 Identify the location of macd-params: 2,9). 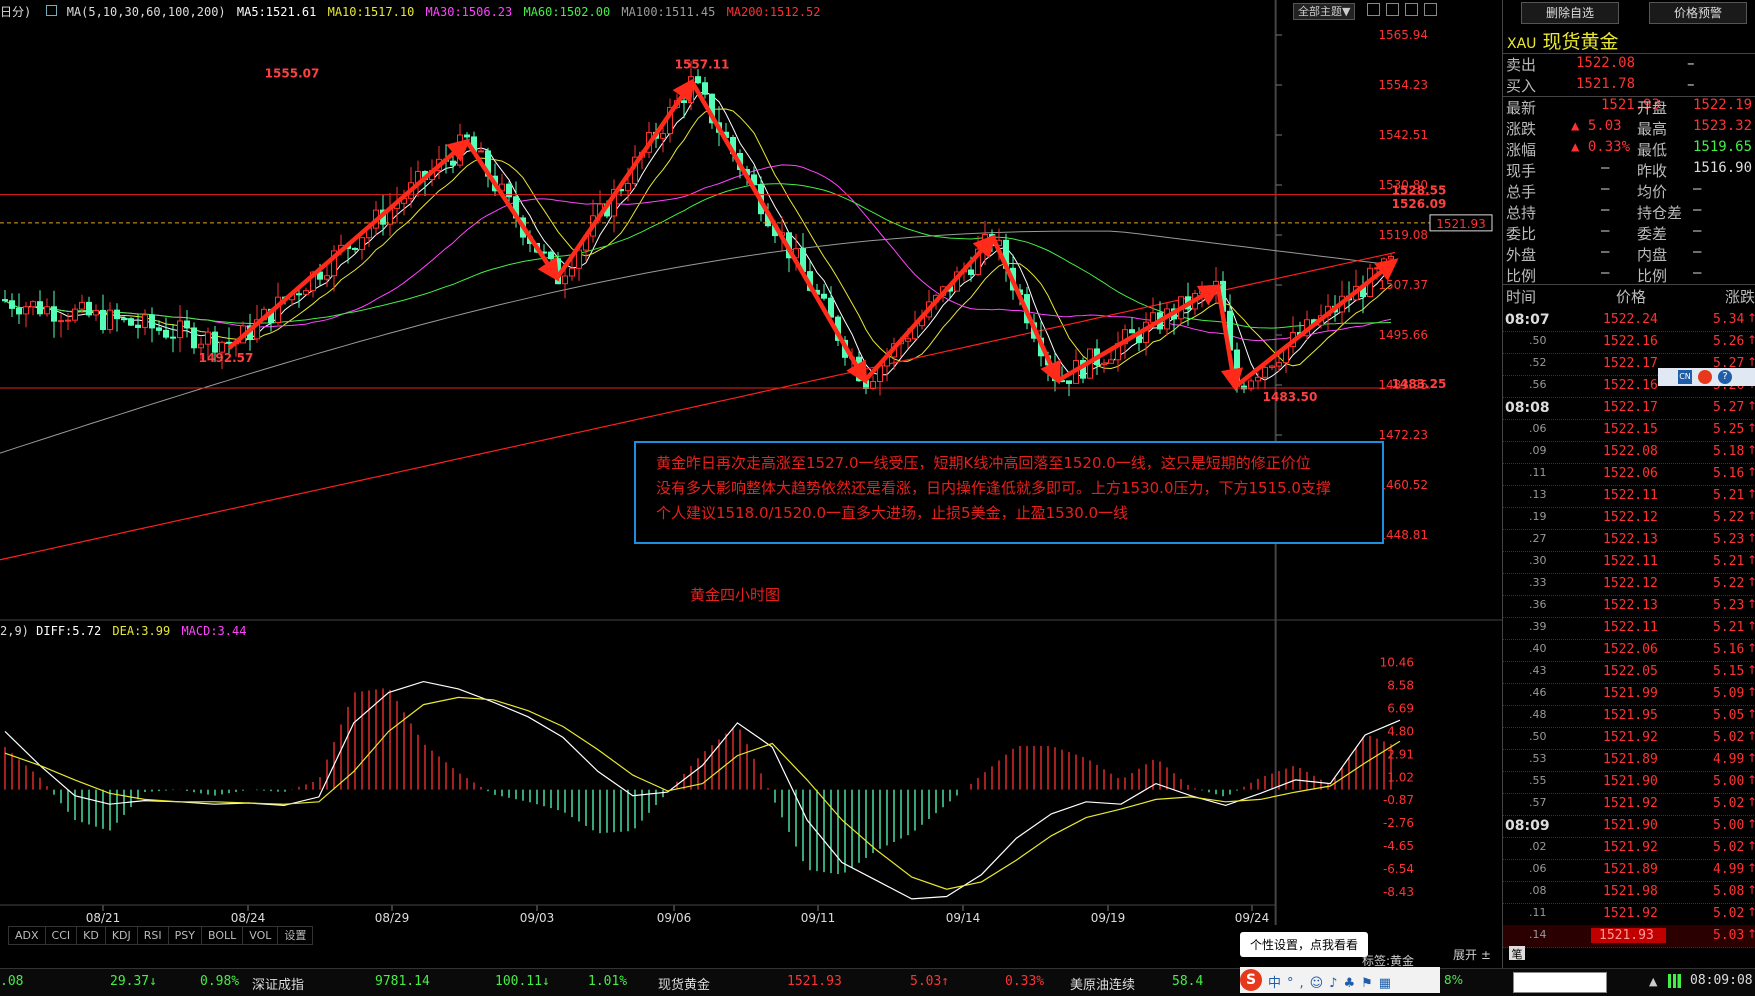
(14, 631).